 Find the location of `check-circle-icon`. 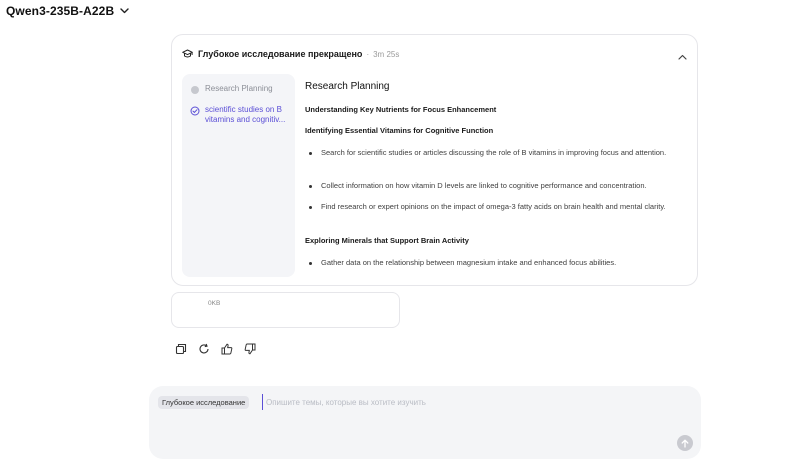

check-circle-icon is located at coordinates (195, 111).